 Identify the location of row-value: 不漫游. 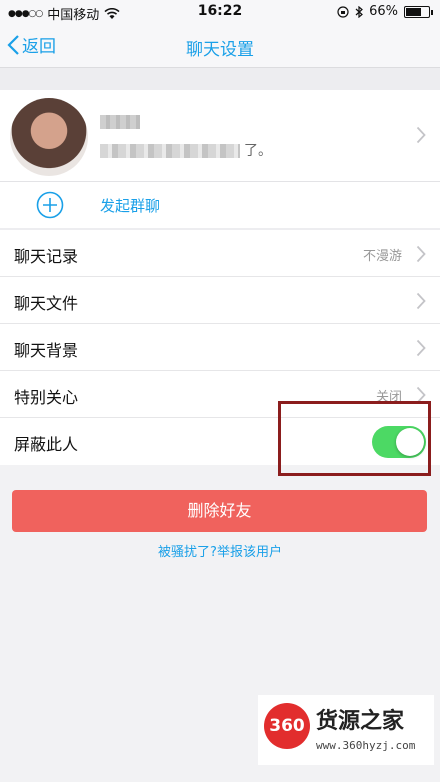
(382, 256).